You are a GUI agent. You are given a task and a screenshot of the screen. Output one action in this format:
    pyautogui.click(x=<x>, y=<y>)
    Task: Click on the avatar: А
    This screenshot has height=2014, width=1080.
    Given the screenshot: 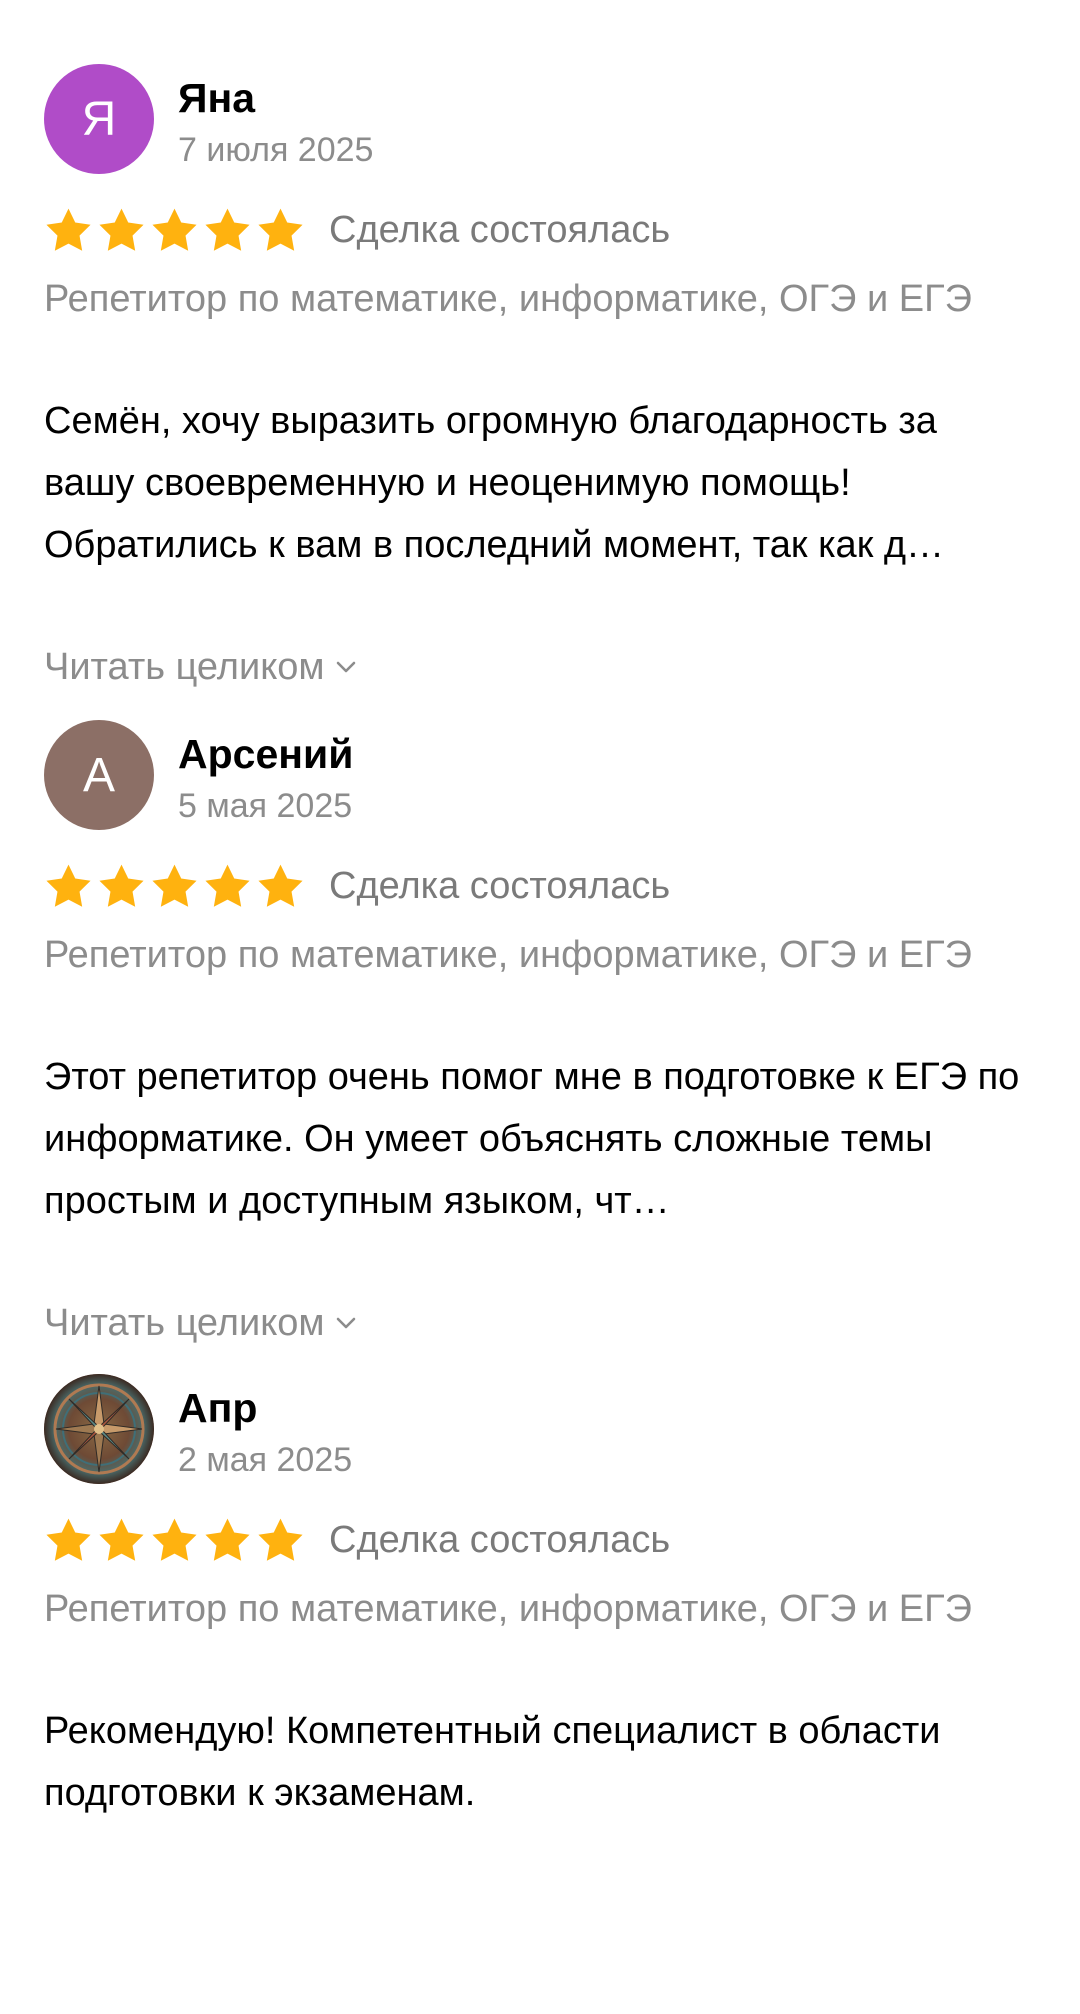 What is the action you would take?
    pyautogui.click(x=99, y=775)
    